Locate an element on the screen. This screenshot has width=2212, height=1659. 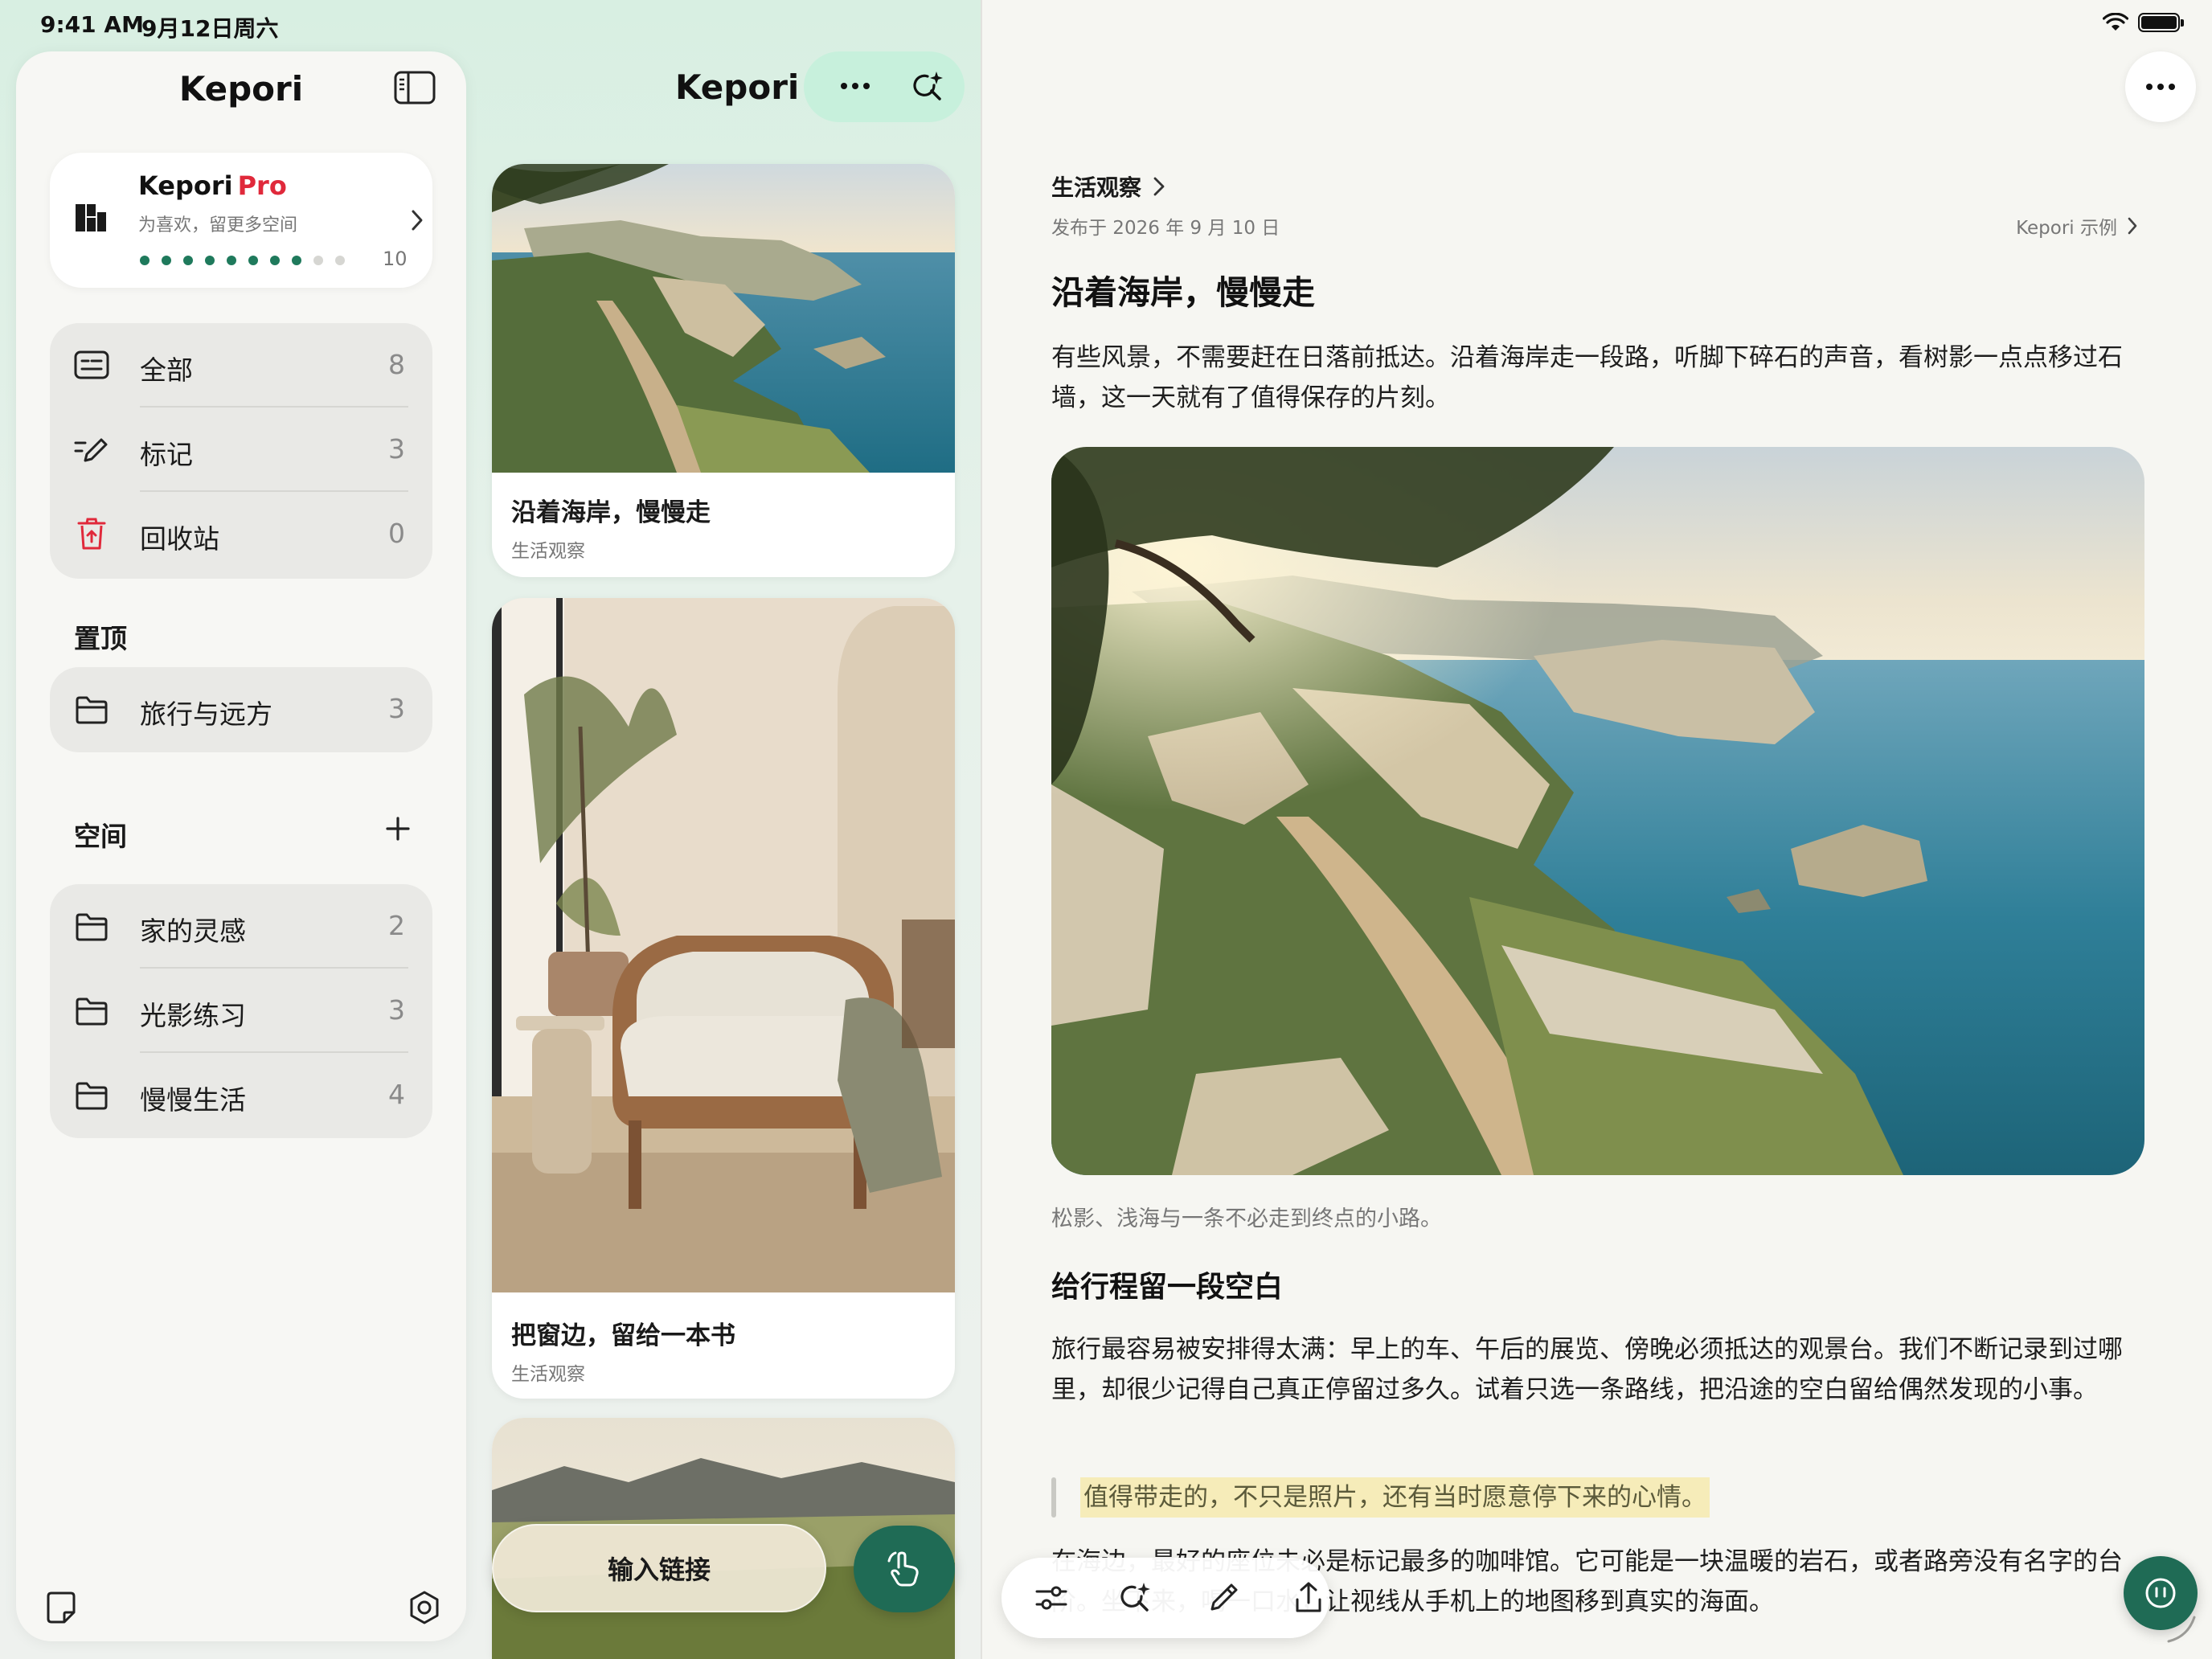
sidebar-item-label: 光影练习 is located at coordinates (193, 1015).